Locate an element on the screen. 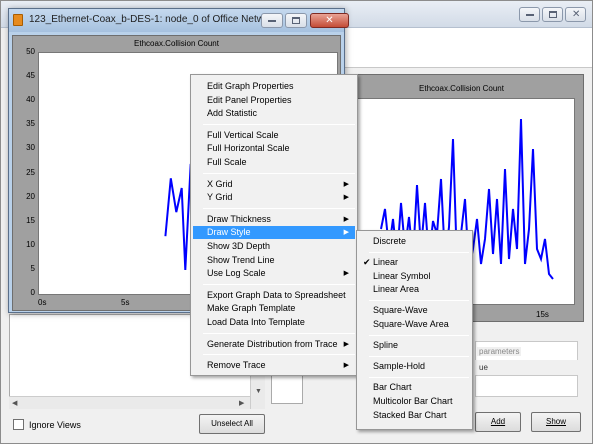  draw-style-spline: Spline is located at coordinates (415, 345).